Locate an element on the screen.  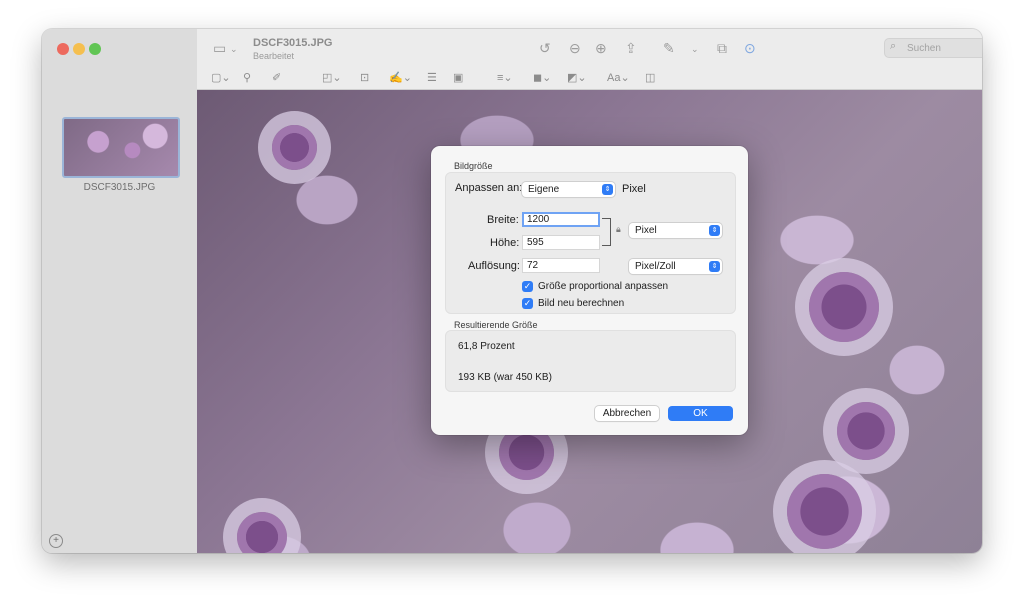
result-filesize: 193 KB (war 450 KB) is located at coordinates (505, 377).